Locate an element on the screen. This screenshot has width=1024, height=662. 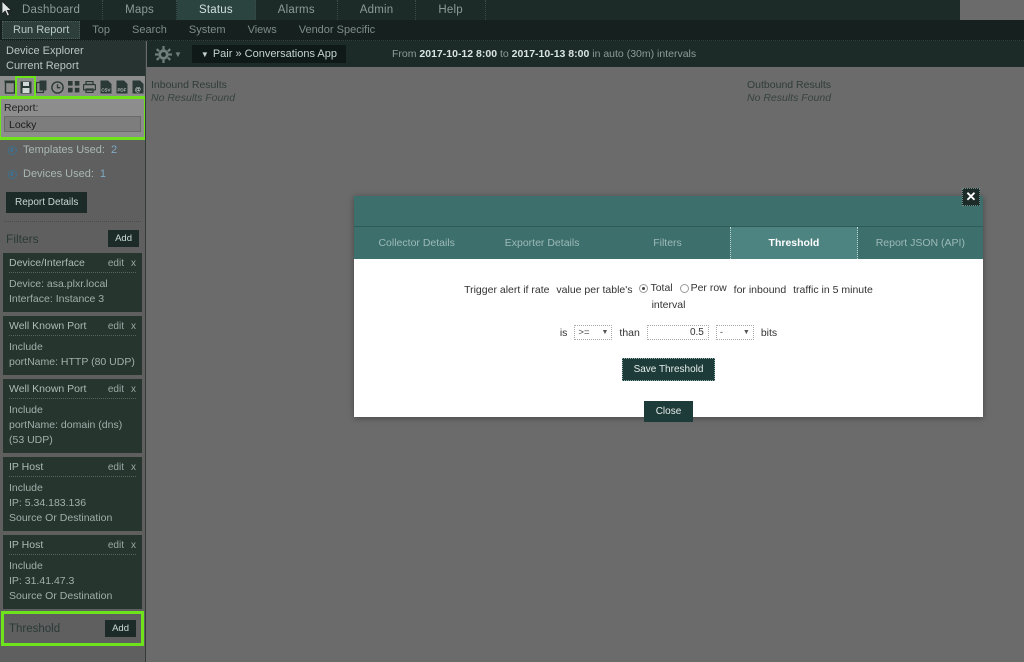
nav-item-dashboard: Dashboard is located at coordinates (52, 10).